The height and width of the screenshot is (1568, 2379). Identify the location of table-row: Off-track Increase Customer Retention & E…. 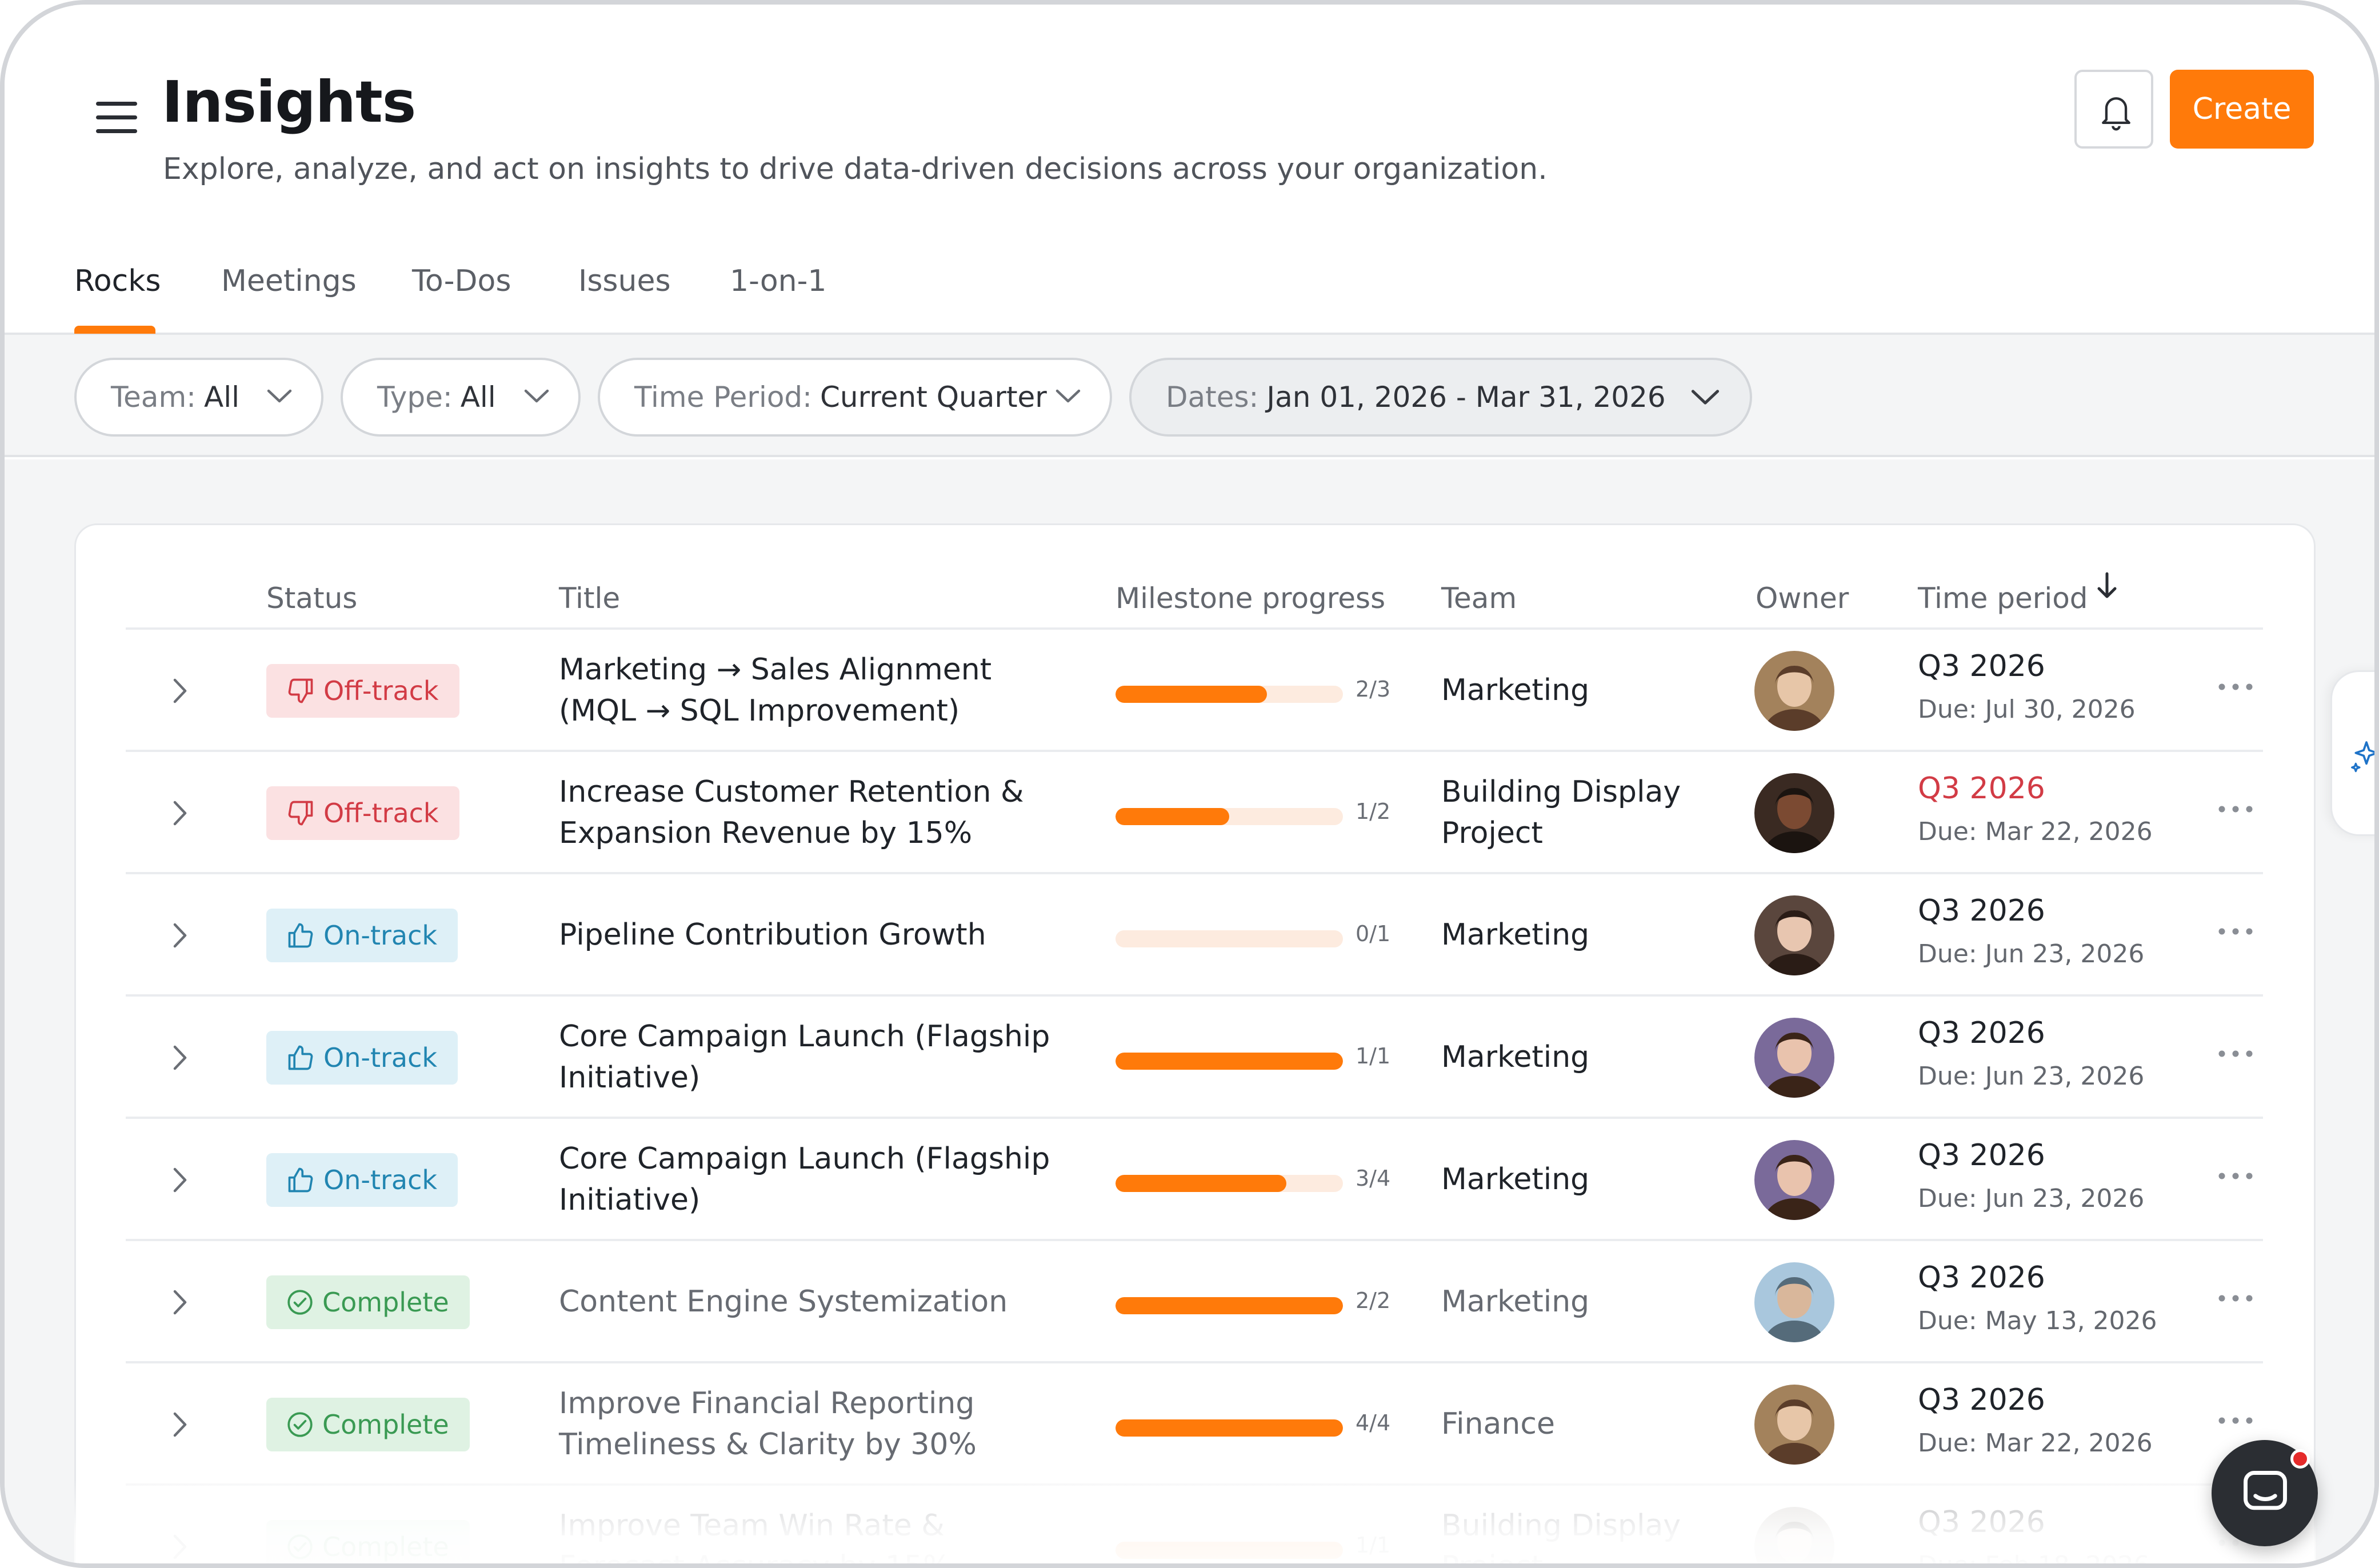
(1194, 811).